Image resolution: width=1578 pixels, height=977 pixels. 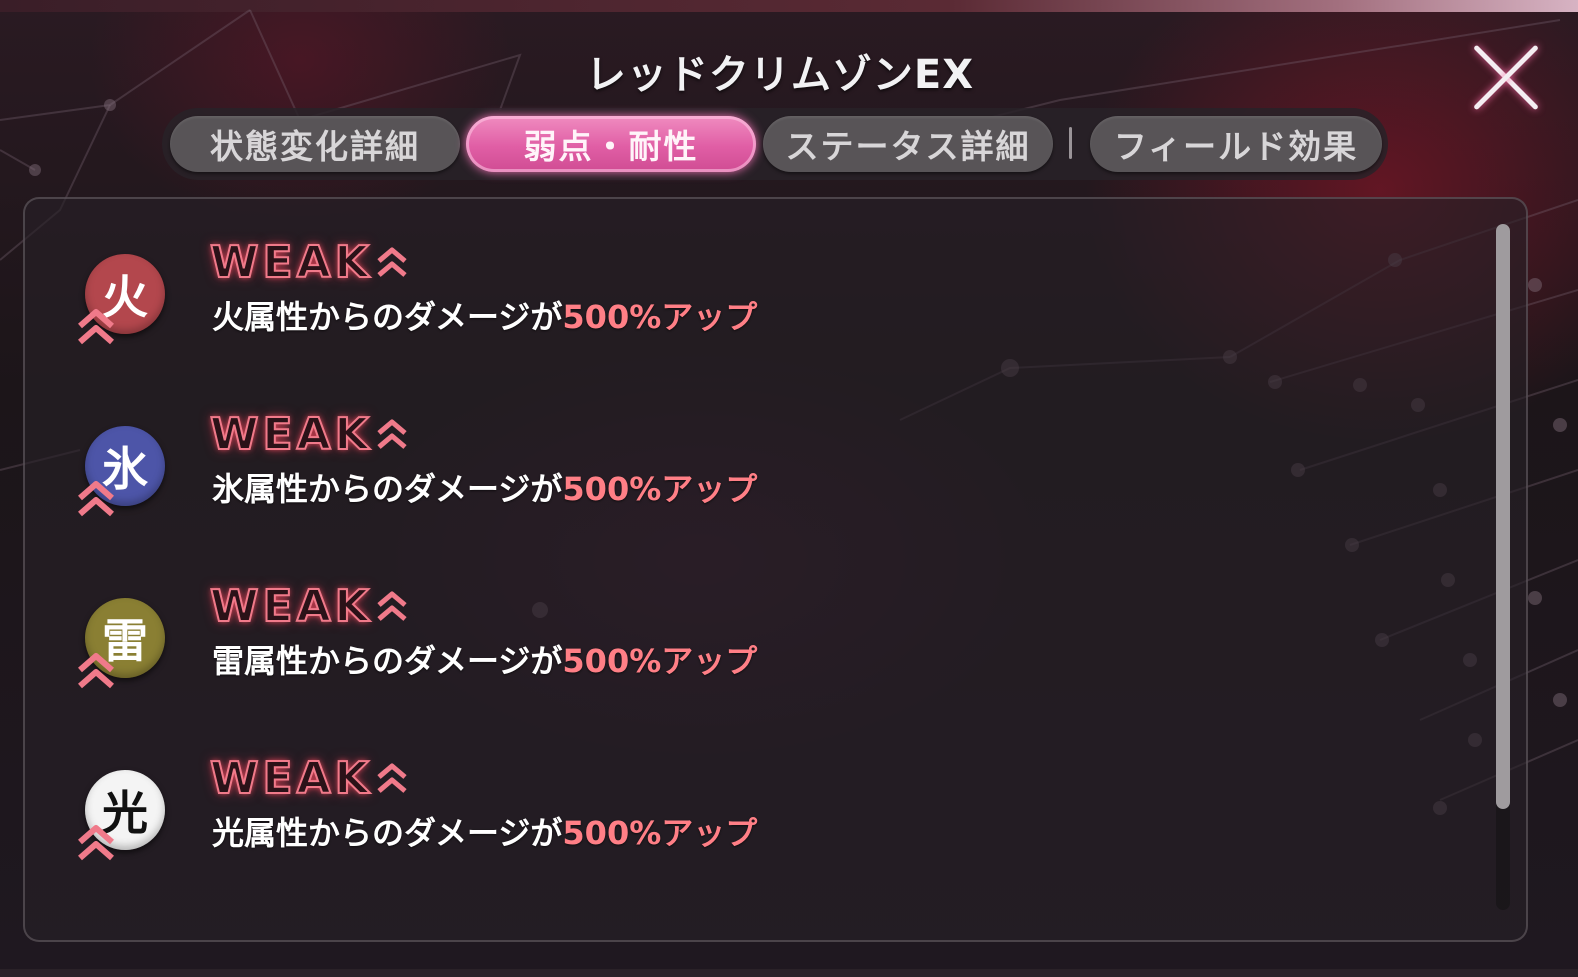 I want to click on description-text: 火属性からのダメージが, so click(x=387, y=317).